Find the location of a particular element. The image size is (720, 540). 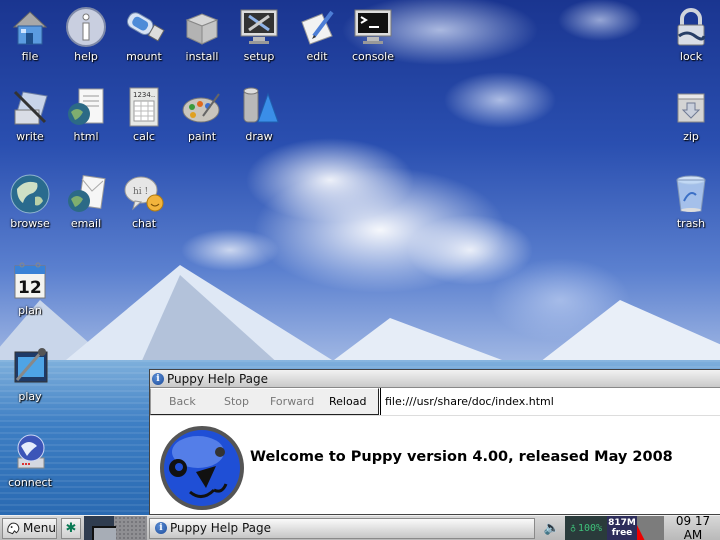

url-input: file:///usr/share/doc/index.html is located at coordinates (550, 401).